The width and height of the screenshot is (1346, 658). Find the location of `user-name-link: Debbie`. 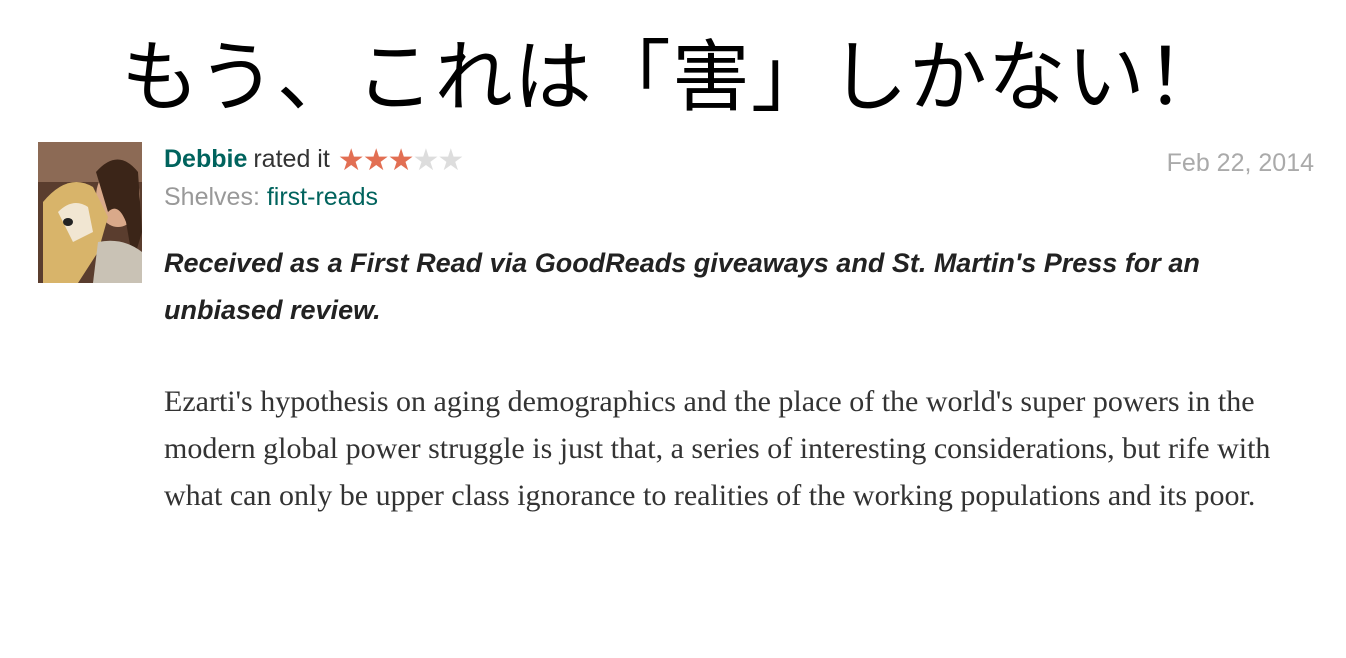

user-name-link: Debbie is located at coordinates (205, 159).